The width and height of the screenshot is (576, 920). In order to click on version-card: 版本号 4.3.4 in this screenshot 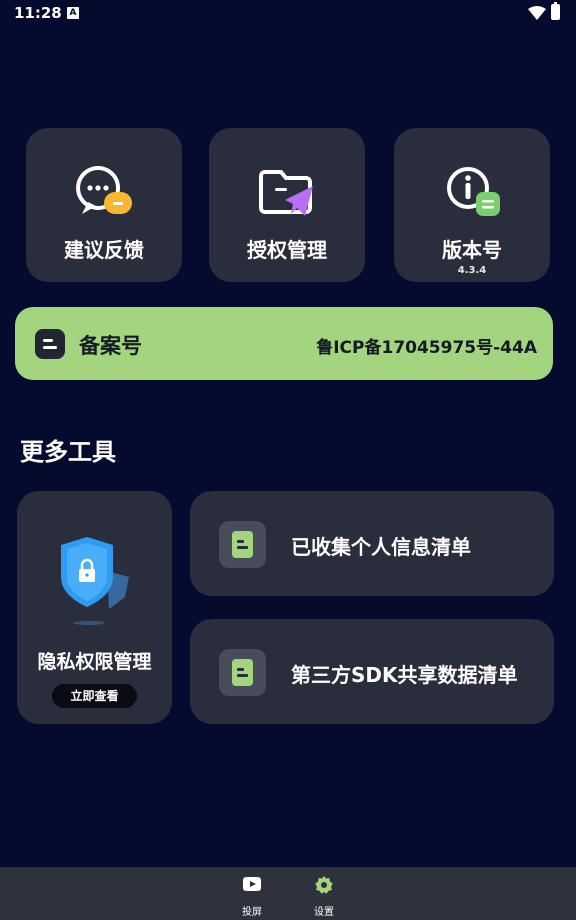, I will do `click(472, 205)`.